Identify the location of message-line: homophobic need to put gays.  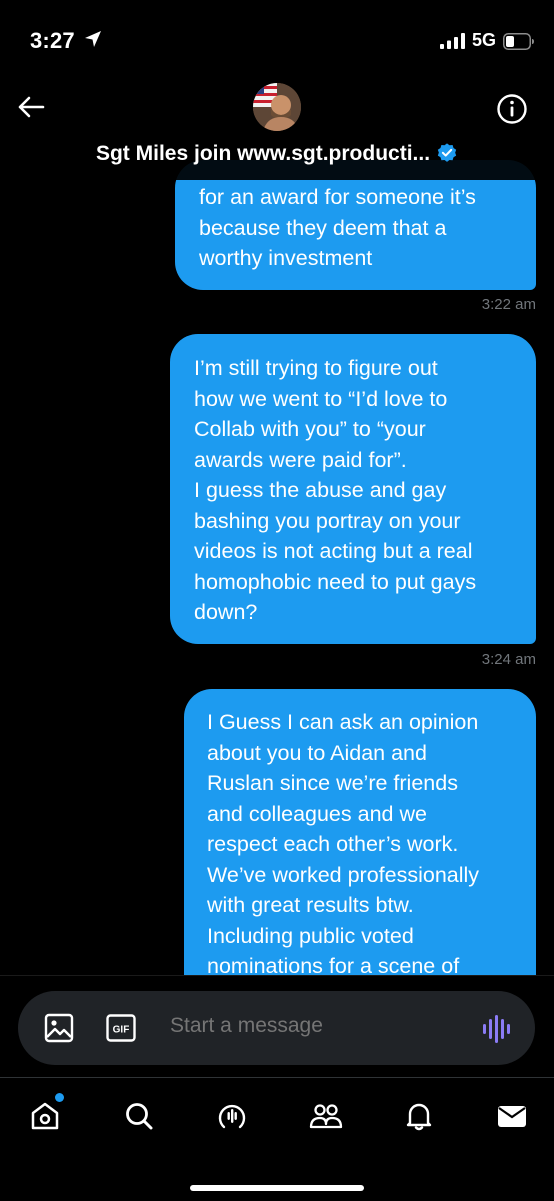
(335, 581).